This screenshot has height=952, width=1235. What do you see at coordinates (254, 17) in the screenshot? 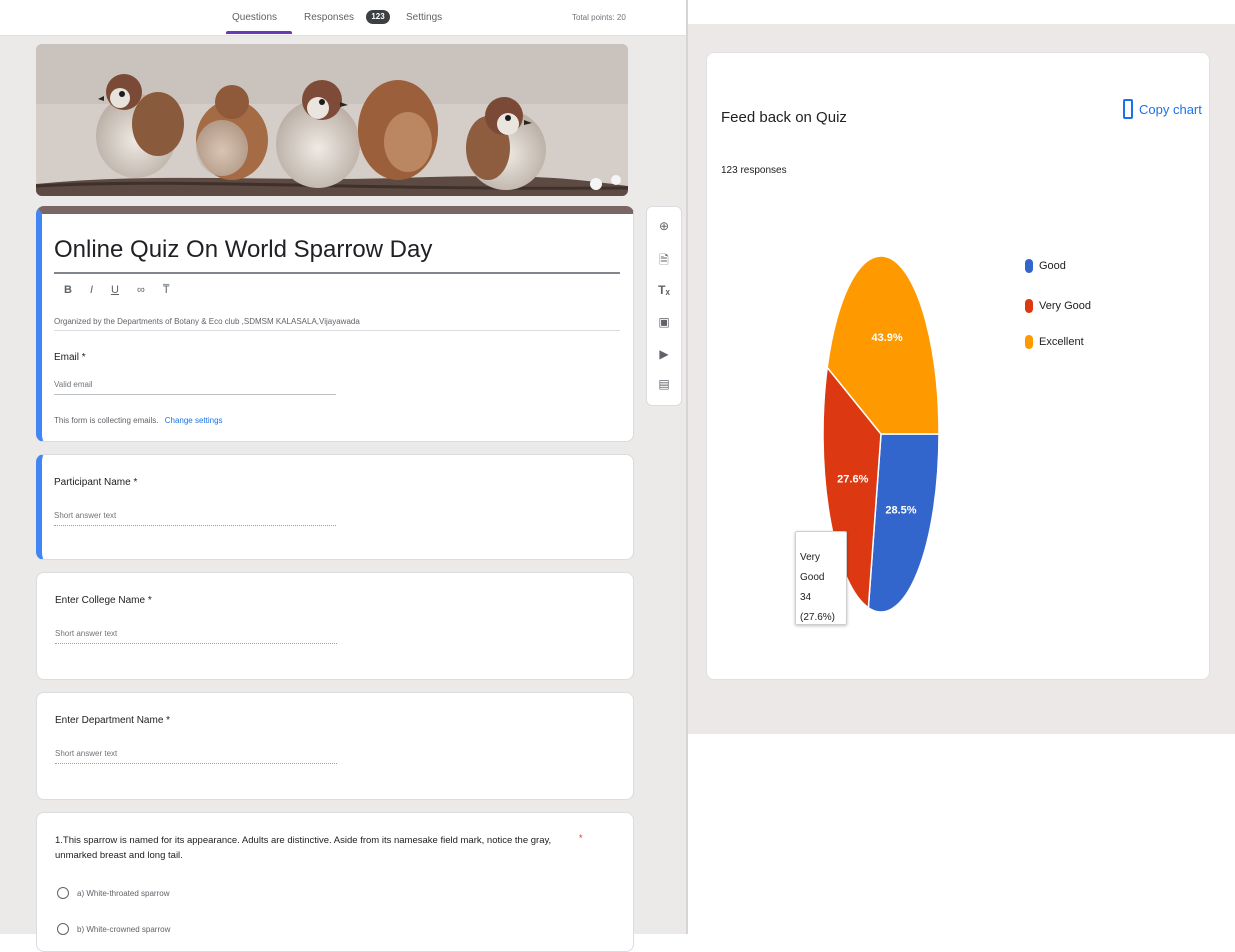
I see `tab-questions: Questions` at bounding box center [254, 17].